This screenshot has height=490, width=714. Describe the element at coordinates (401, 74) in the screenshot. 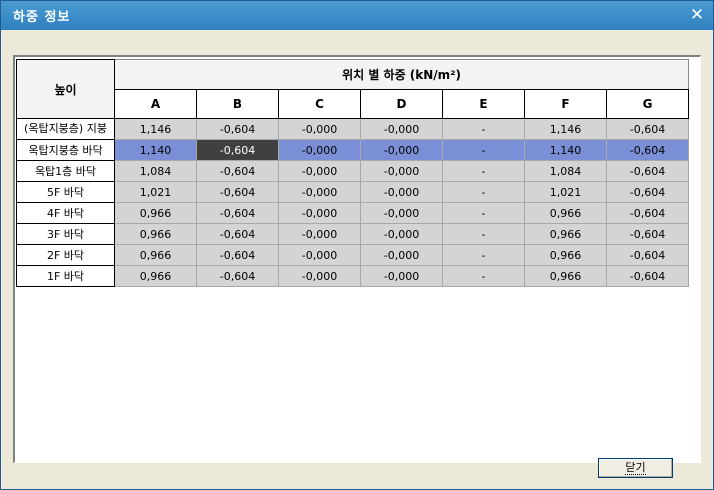

I see `position-load-group-header: 위치 별 하중 (kN/m²)` at that location.